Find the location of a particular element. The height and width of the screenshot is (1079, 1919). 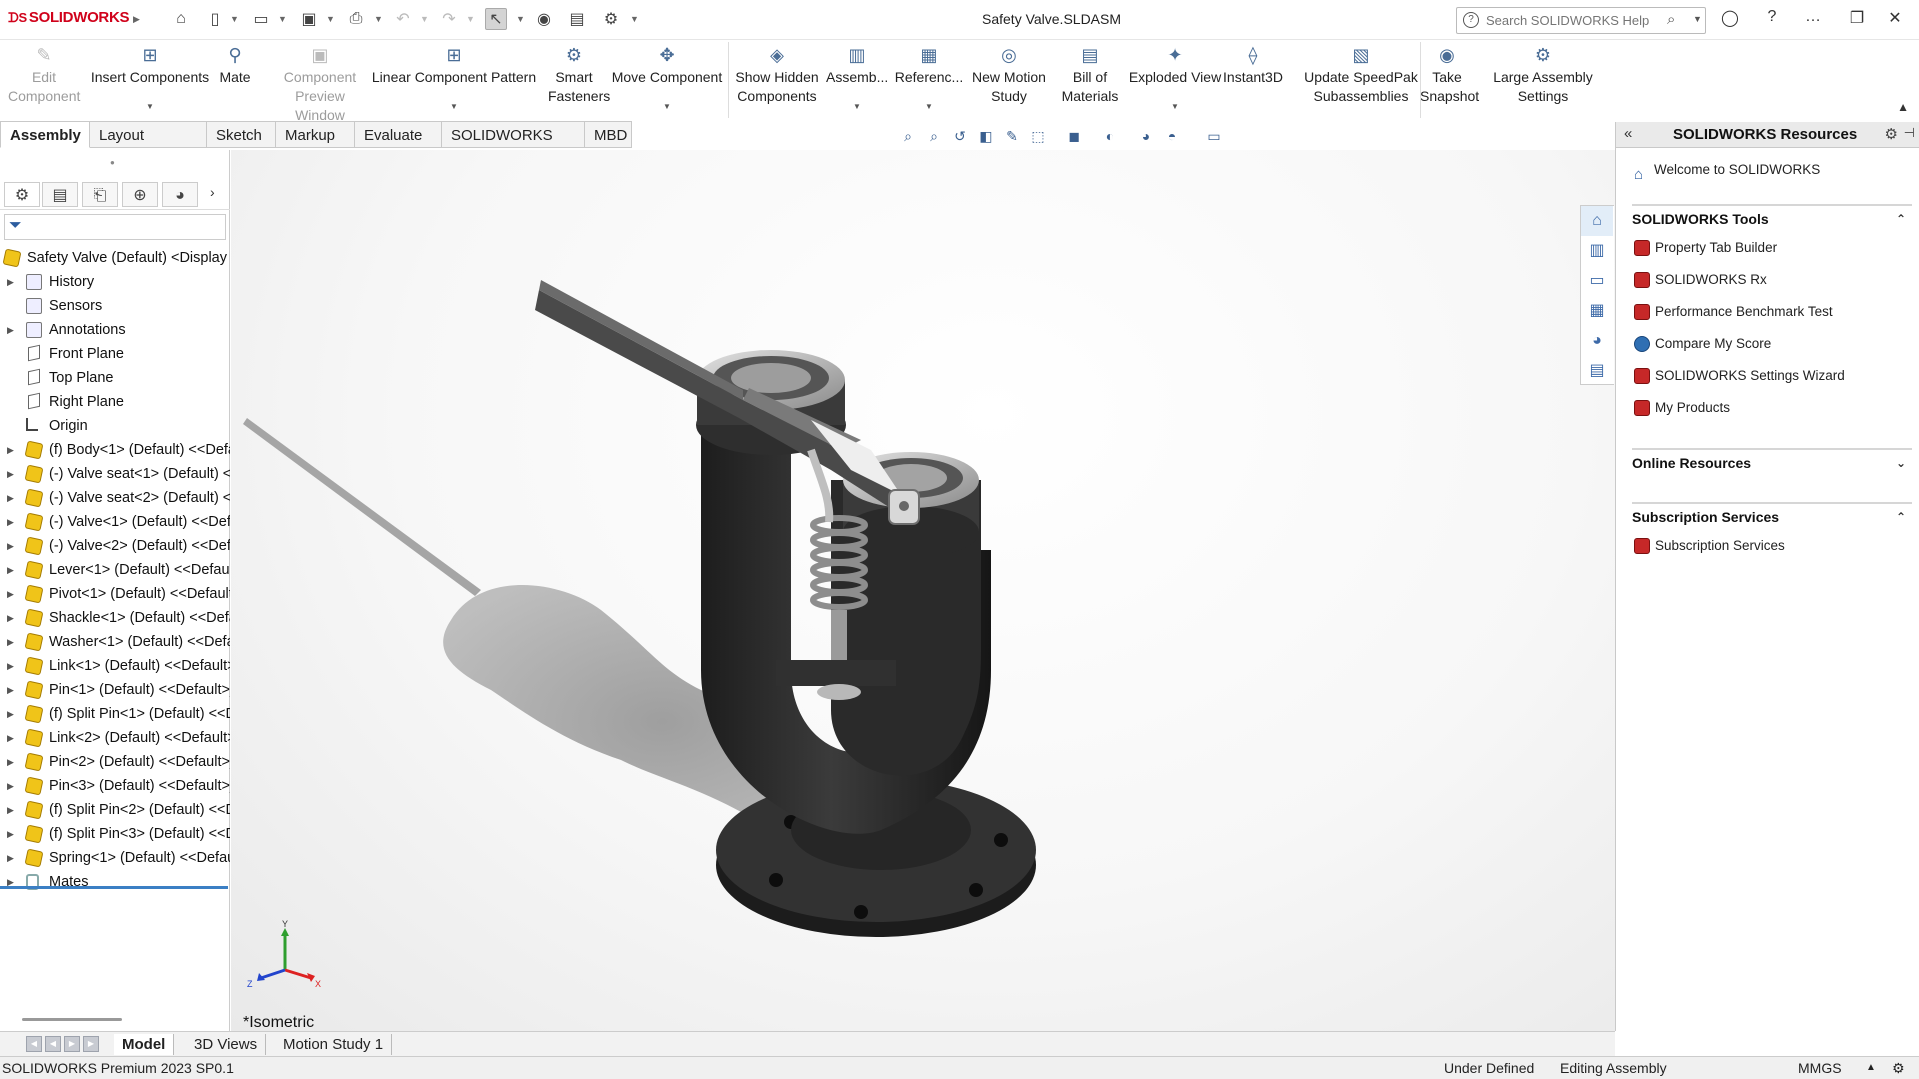

tree-root-assembly: Safety Valve (Default) <Display State-1> is located at coordinates (115, 258).